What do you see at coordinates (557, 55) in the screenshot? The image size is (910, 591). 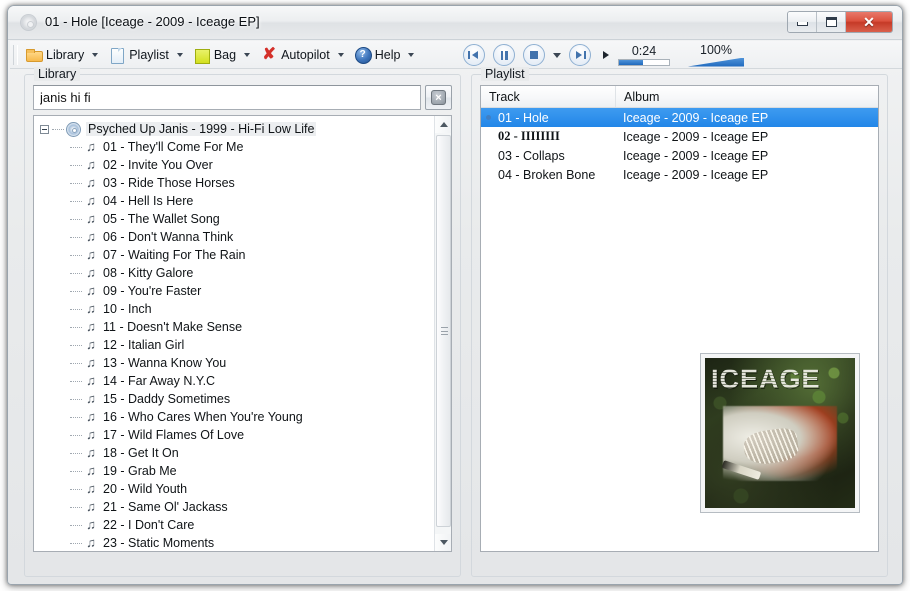 I see `stop-dropdown-chevron-down-icon` at bounding box center [557, 55].